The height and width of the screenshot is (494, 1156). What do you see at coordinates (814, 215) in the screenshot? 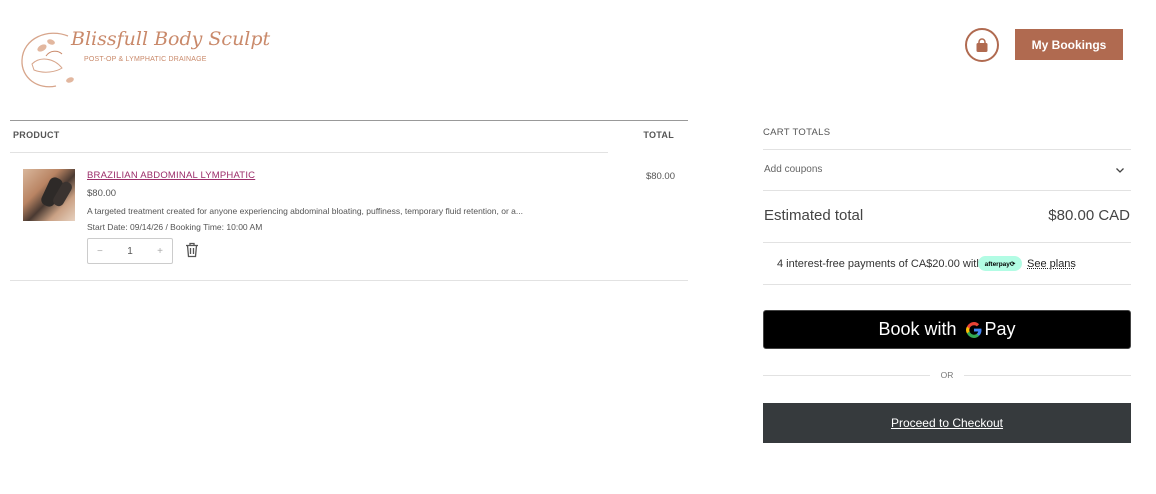
I see `estimated-total-label: Estimated total` at bounding box center [814, 215].